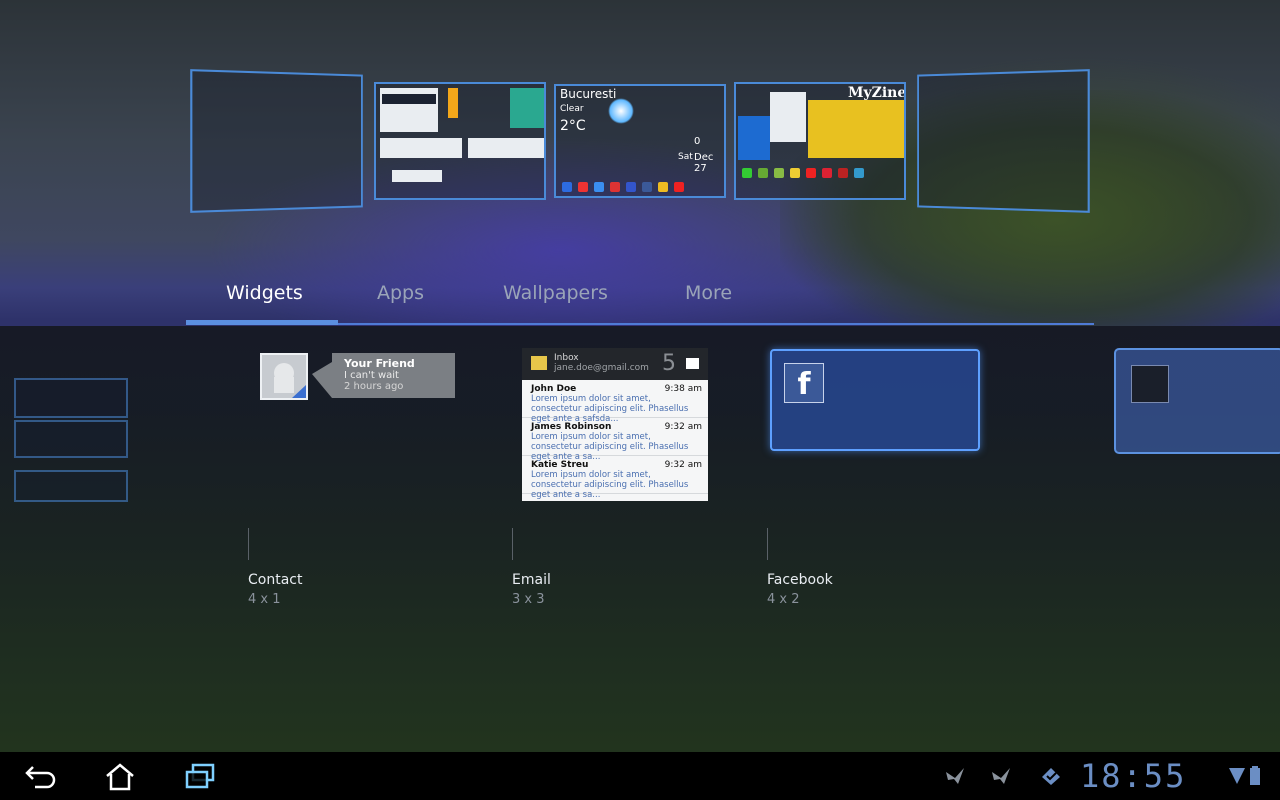  What do you see at coordinates (783, 599) in the screenshot?
I see `widget-size-facebook: 4 x 2` at bounding box center [783, 599].